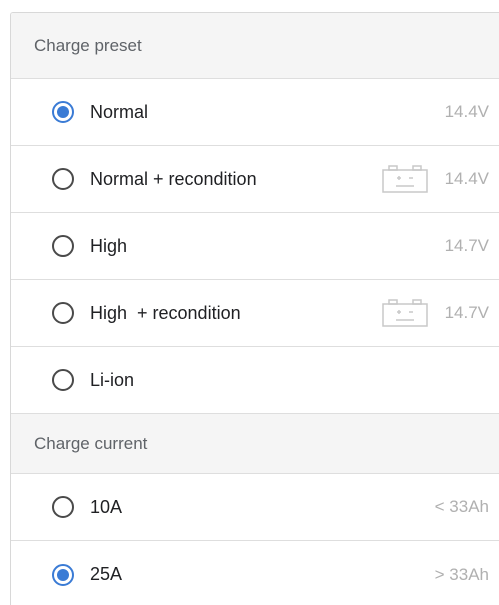 Image resolution: width=499 pixels, height=605 pixels. Describe the element at coordinates (106, 506) in the screenshot. I see `current-option-label: 10A` at that location.